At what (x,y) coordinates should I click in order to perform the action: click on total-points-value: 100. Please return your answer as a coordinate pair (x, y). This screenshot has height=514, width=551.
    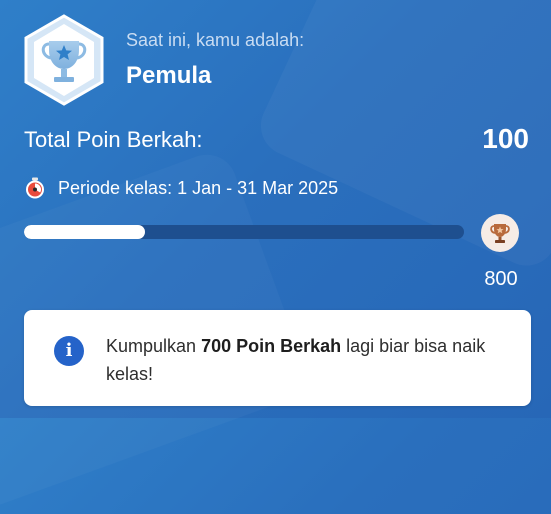
    Looking at the image, I should click on (505, 138).